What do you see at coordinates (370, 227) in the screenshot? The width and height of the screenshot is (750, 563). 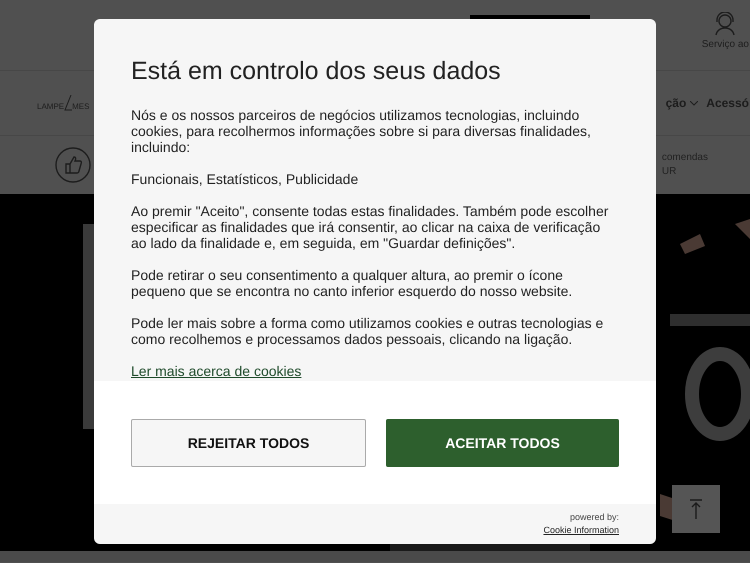 I see `dialog-paragraph: Ao premir "Aceito", consente todas estas finalidades. Também pode escolher especificar as finalidades que irá consentir, ao clicar na caixa de verificação ao lado da finalidade e, em seguida, em "Guardar definições".` at bounding box center [370, 227].